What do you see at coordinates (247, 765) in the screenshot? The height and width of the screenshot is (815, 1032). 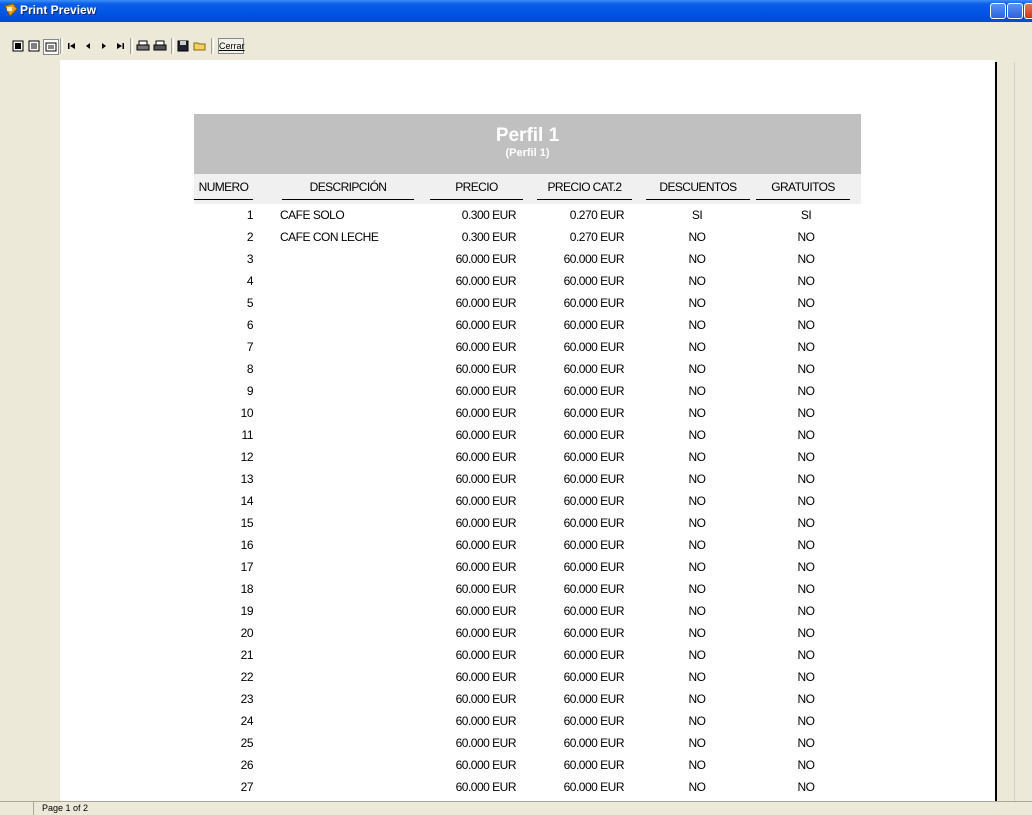 I see `row-number: 26` at bounding box center [247, 765].